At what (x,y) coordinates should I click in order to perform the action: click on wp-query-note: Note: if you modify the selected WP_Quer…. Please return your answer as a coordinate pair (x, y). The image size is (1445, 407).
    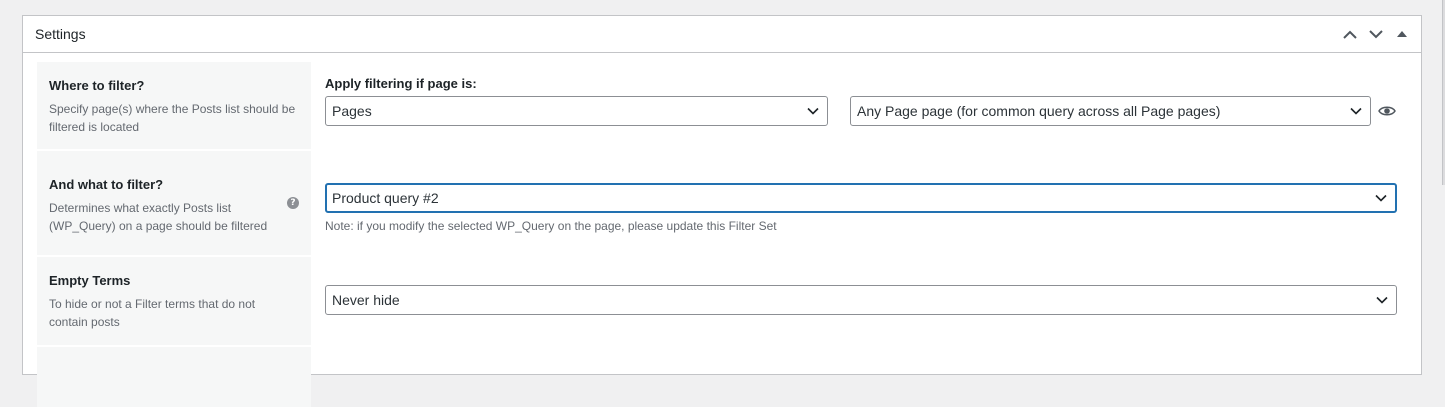
    Looking at the image, I should click on (551, 226).